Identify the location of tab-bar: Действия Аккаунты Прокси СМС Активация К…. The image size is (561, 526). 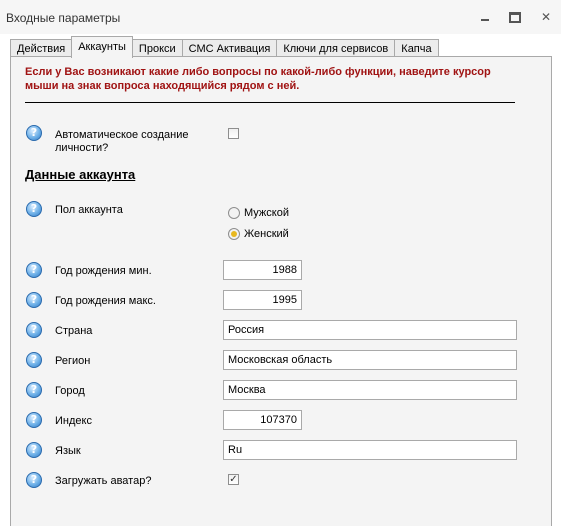
(224, 47).